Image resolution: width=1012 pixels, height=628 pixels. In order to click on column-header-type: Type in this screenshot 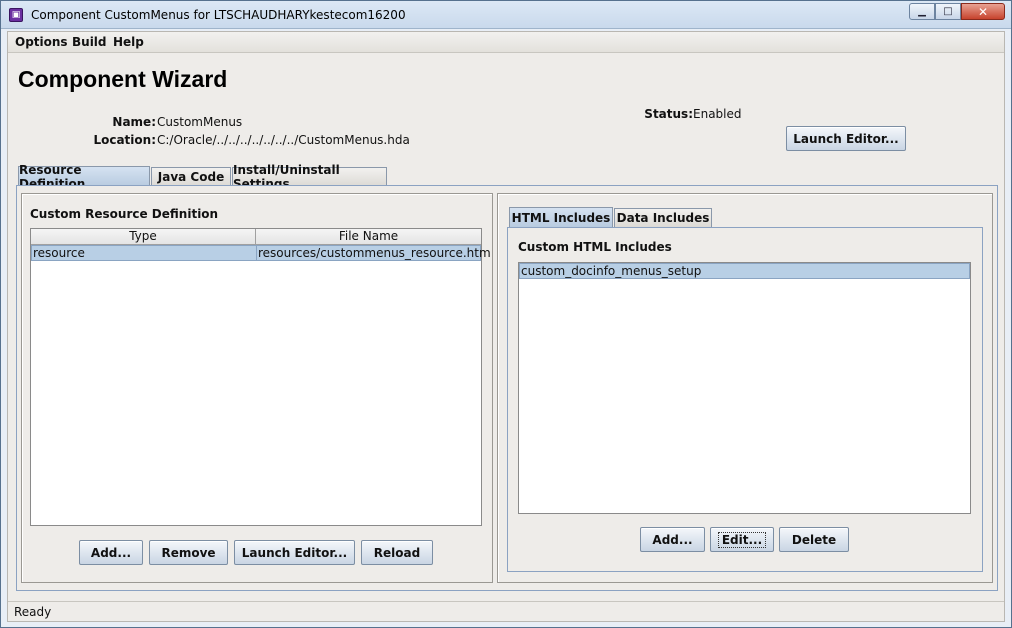, I will do `click(143, 237)`.